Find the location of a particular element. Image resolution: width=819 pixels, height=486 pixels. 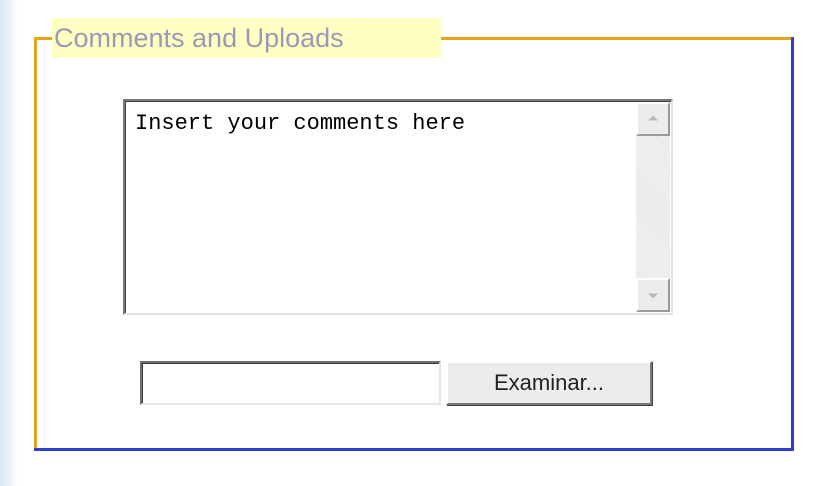

fieldset-border-left is located at coordinates (35, 244).